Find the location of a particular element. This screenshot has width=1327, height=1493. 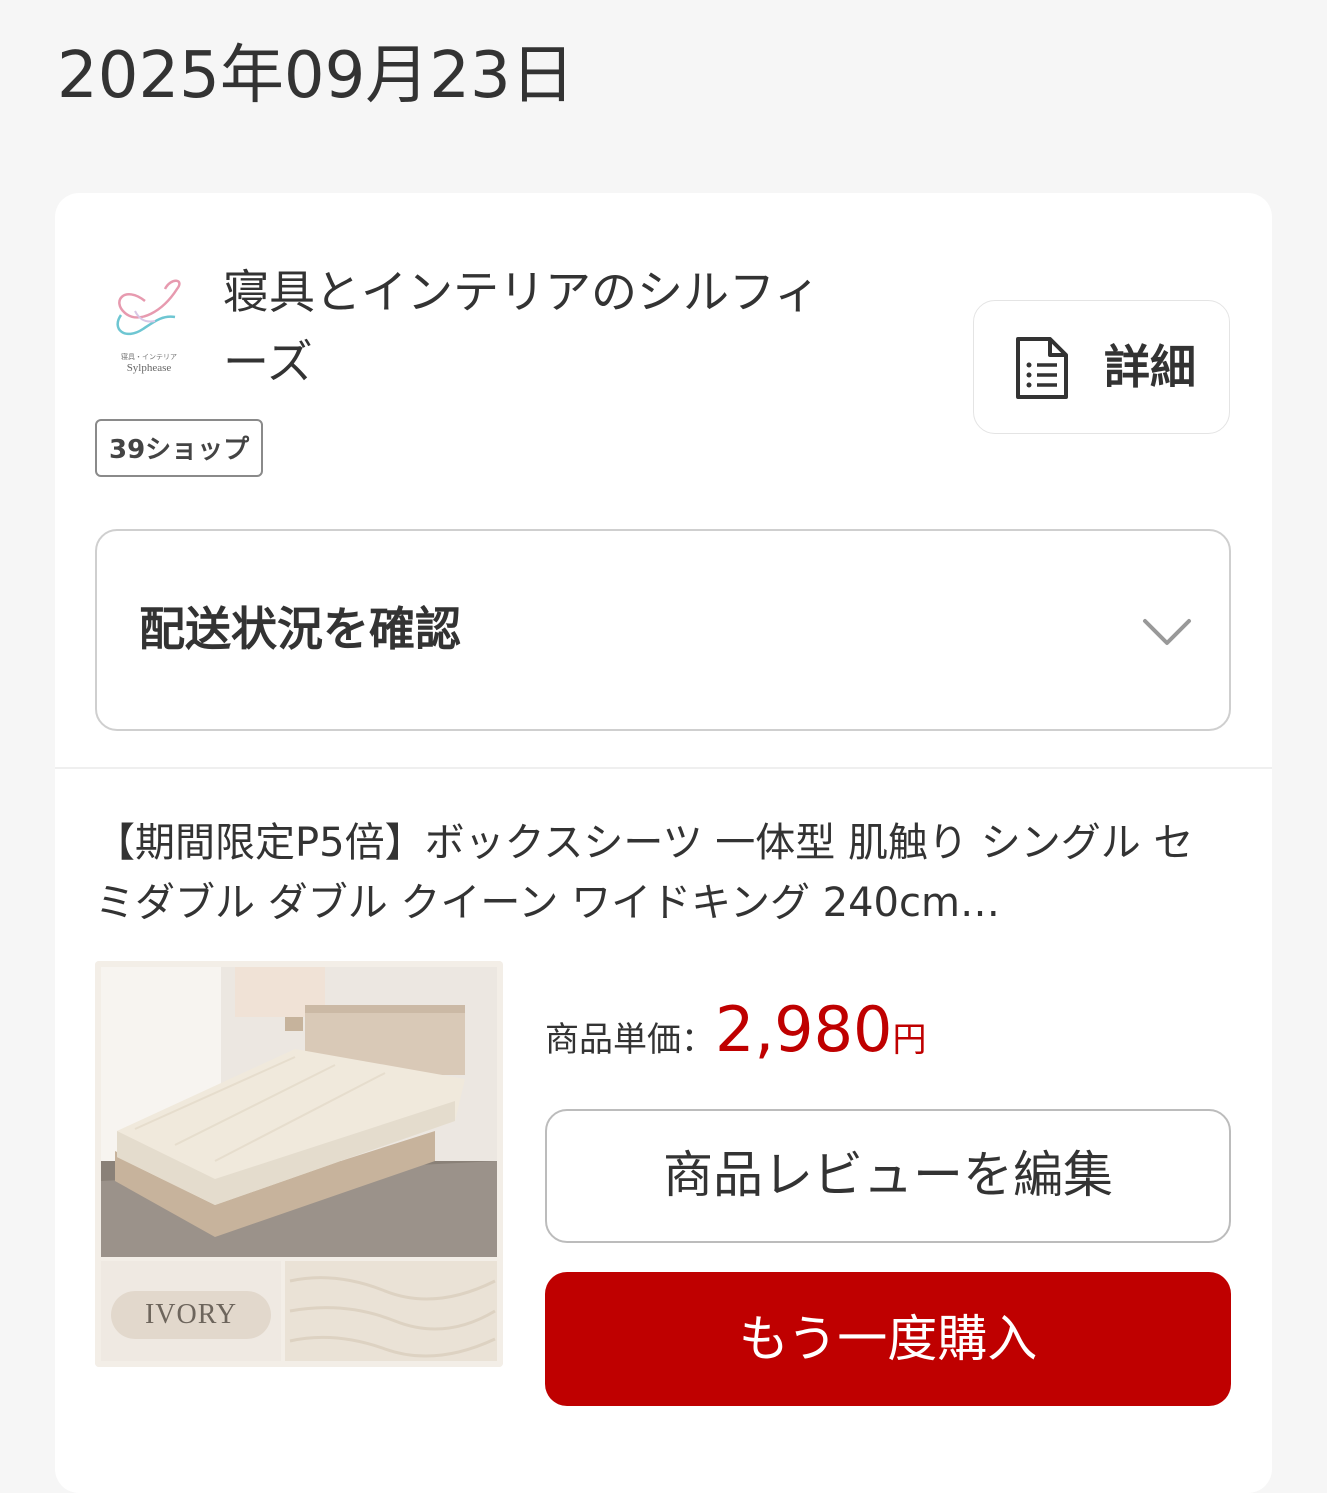

chevron-down-icon is located at coordinates (1167, 632).